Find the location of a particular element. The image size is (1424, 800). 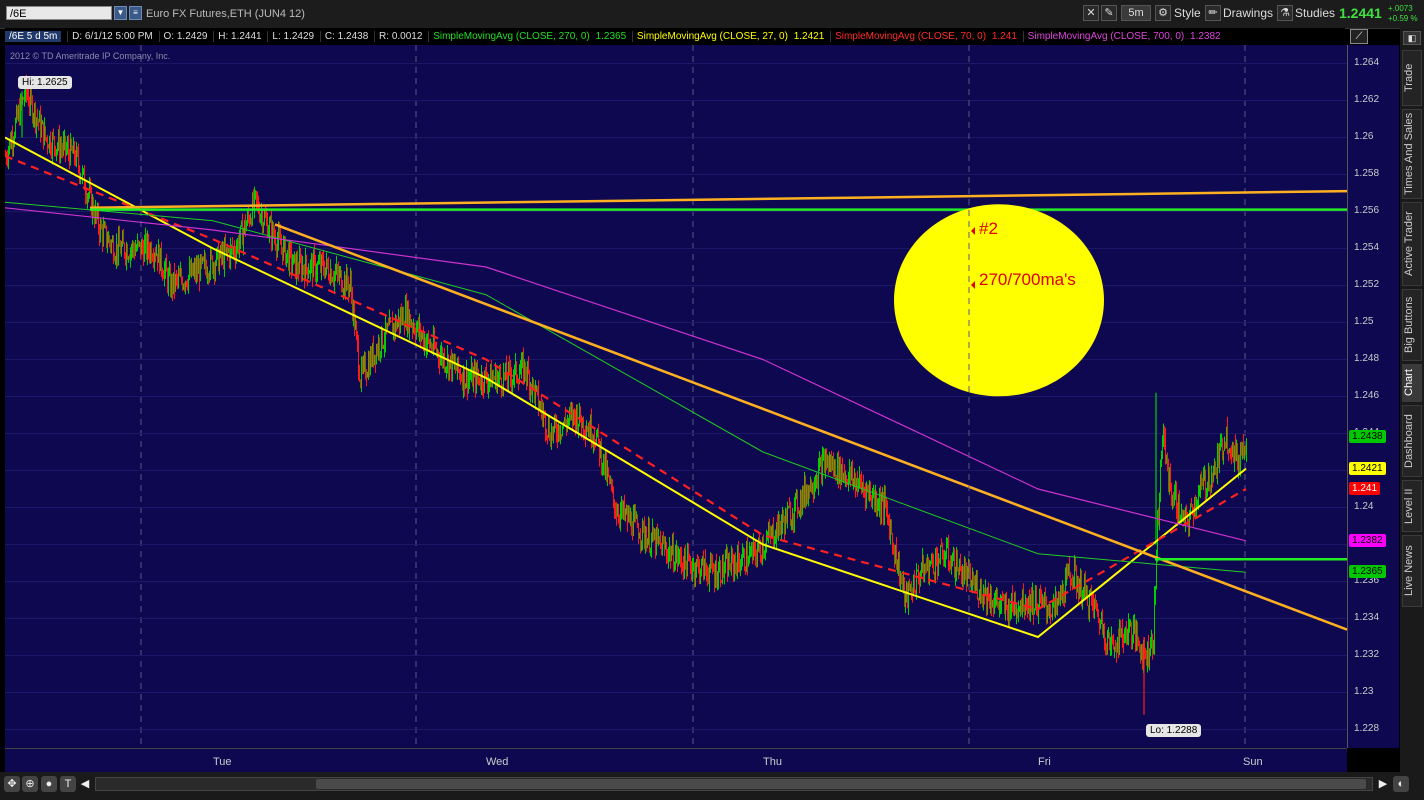

price-tick: 1.264 is located at coordinates (1367, 62).